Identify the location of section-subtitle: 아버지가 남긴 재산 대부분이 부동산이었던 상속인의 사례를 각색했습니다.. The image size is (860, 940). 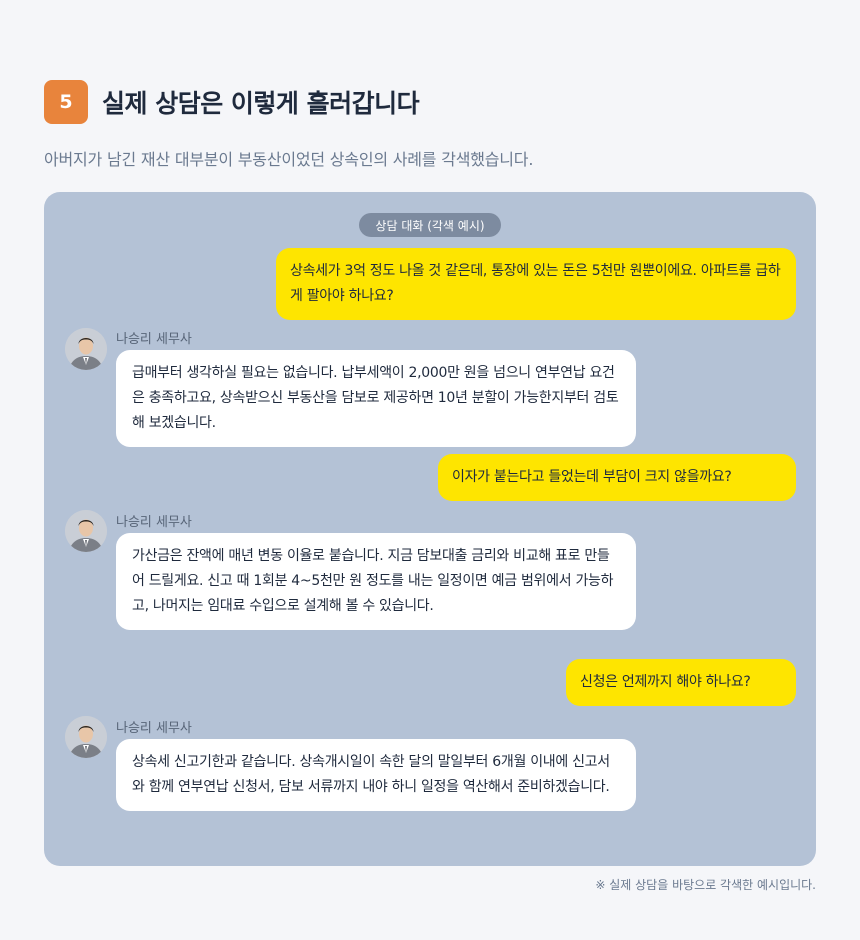
(289, 159).